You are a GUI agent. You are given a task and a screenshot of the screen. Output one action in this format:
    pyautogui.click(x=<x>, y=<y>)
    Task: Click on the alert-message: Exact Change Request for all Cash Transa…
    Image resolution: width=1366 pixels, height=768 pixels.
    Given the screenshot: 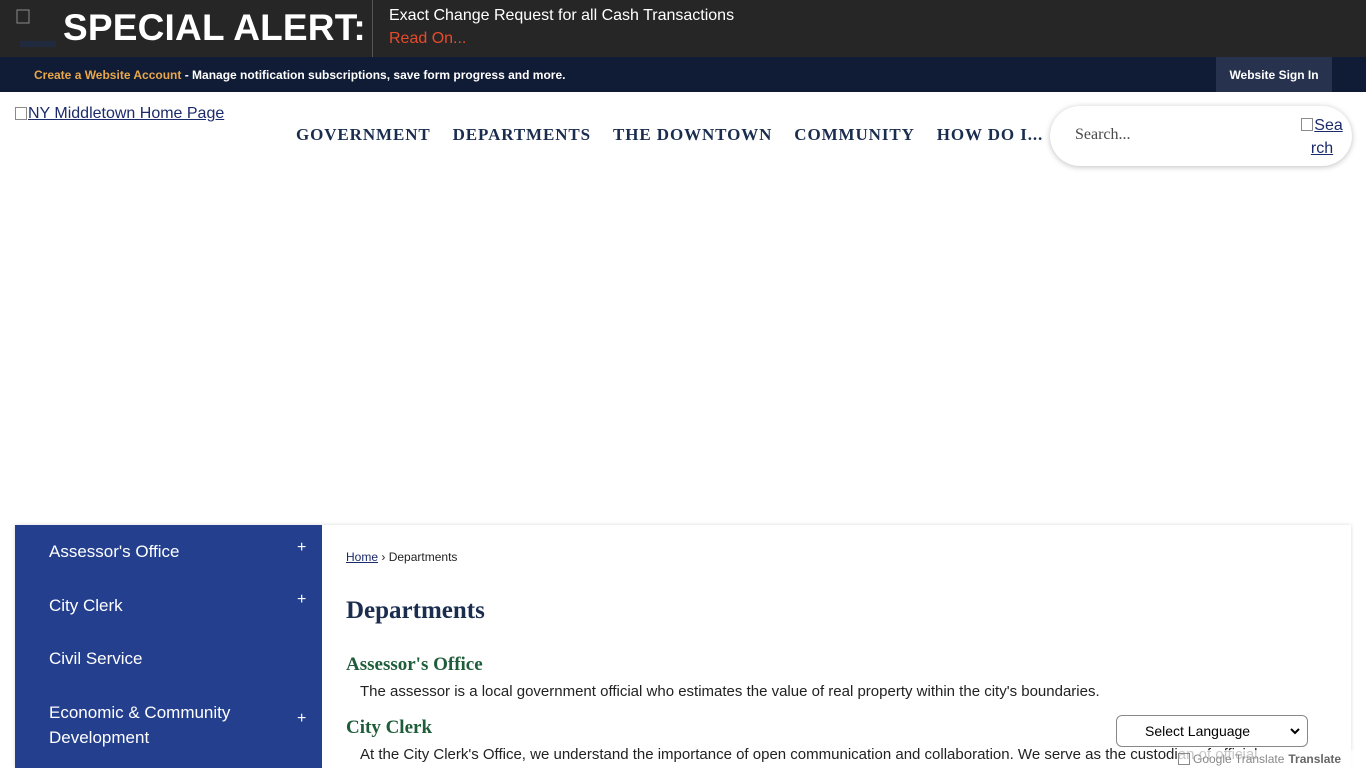 What is the action you would take?
    pyautogui.click(x=562, y=15)
    